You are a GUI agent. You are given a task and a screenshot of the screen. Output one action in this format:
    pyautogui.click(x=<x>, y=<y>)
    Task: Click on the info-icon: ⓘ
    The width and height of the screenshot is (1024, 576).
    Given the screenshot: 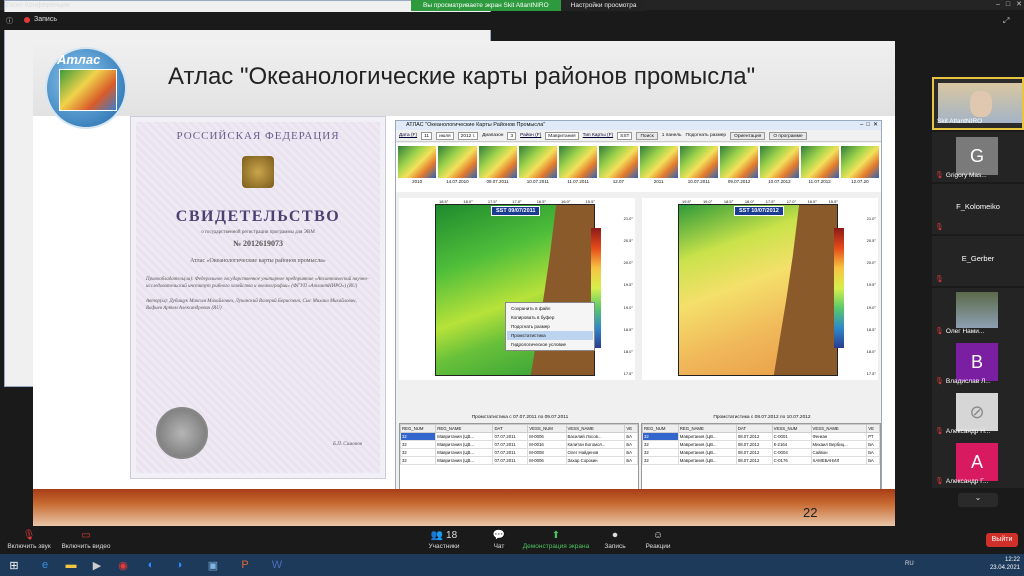 What is the action you would take?
    pyautogui.click(x=9, y=21)
    